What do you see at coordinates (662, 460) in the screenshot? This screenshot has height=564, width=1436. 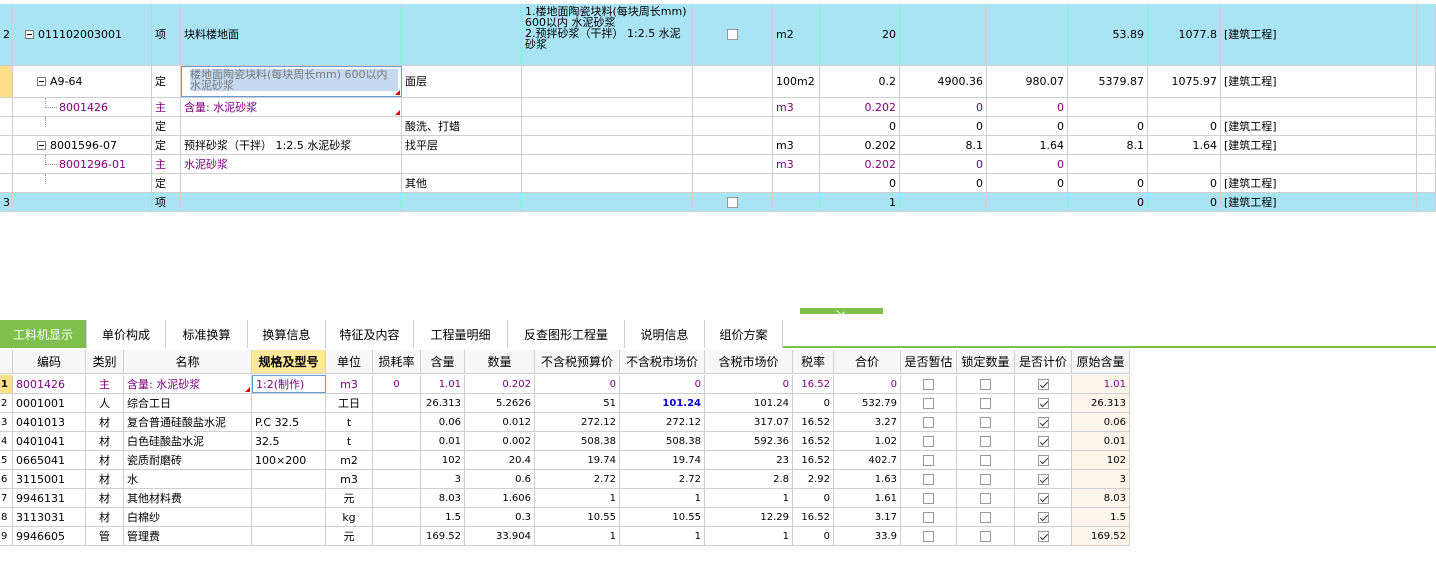 I see `market-cell: 19.74` at bounding box center [662, 460].